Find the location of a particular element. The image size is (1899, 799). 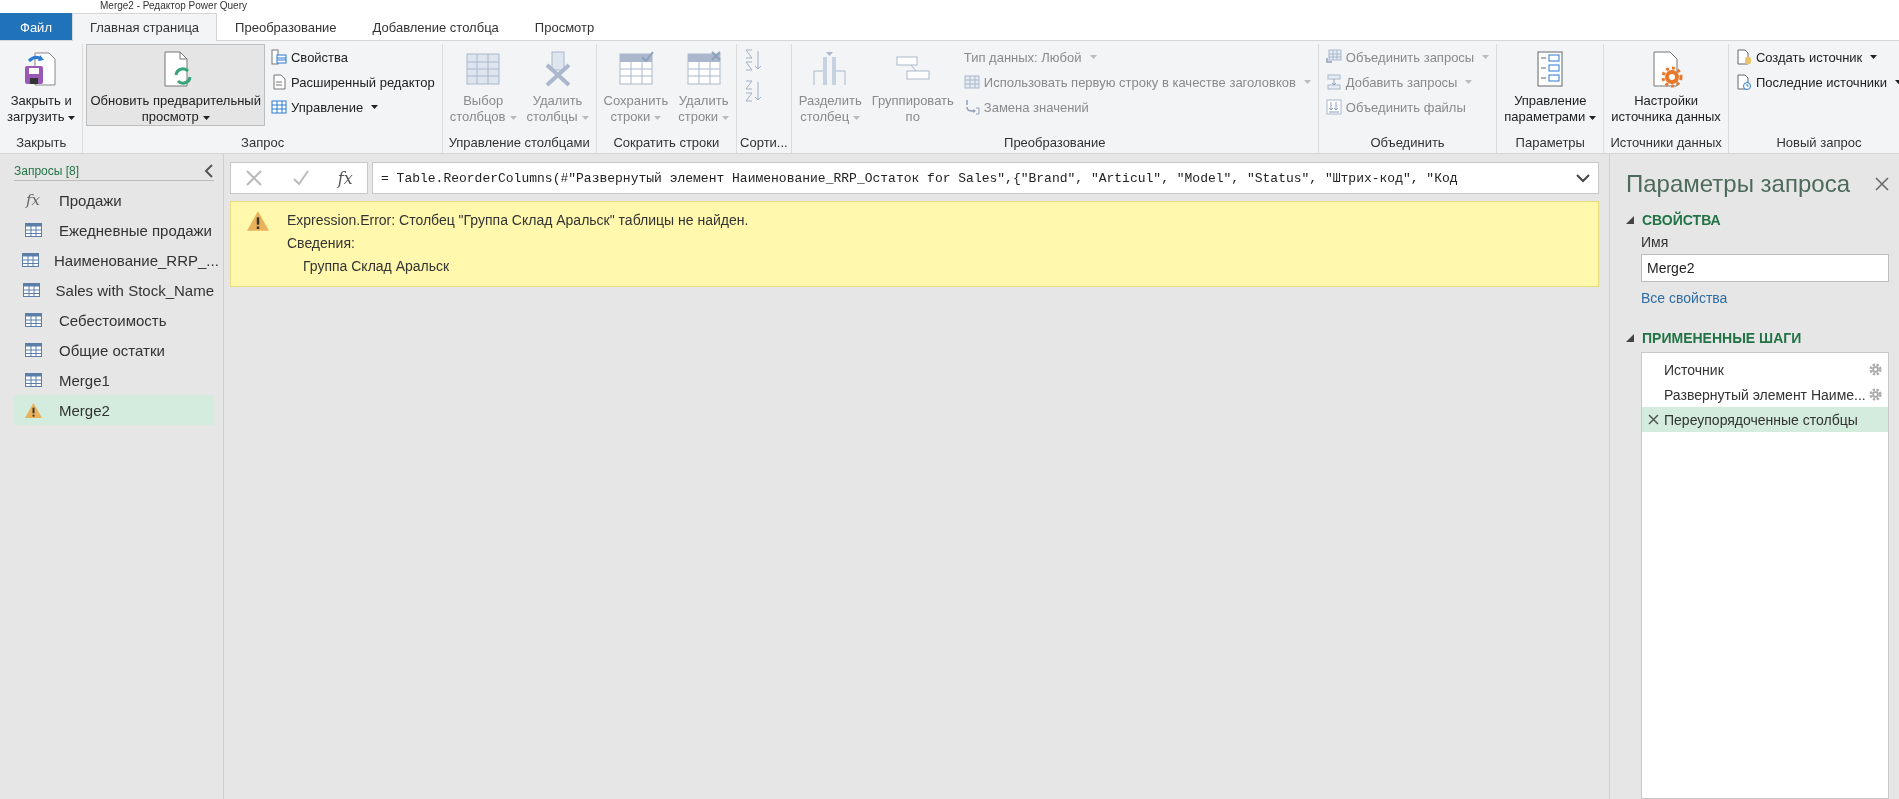

error-detail: Группа Склад Аральск is located at coordinates (376, 266).